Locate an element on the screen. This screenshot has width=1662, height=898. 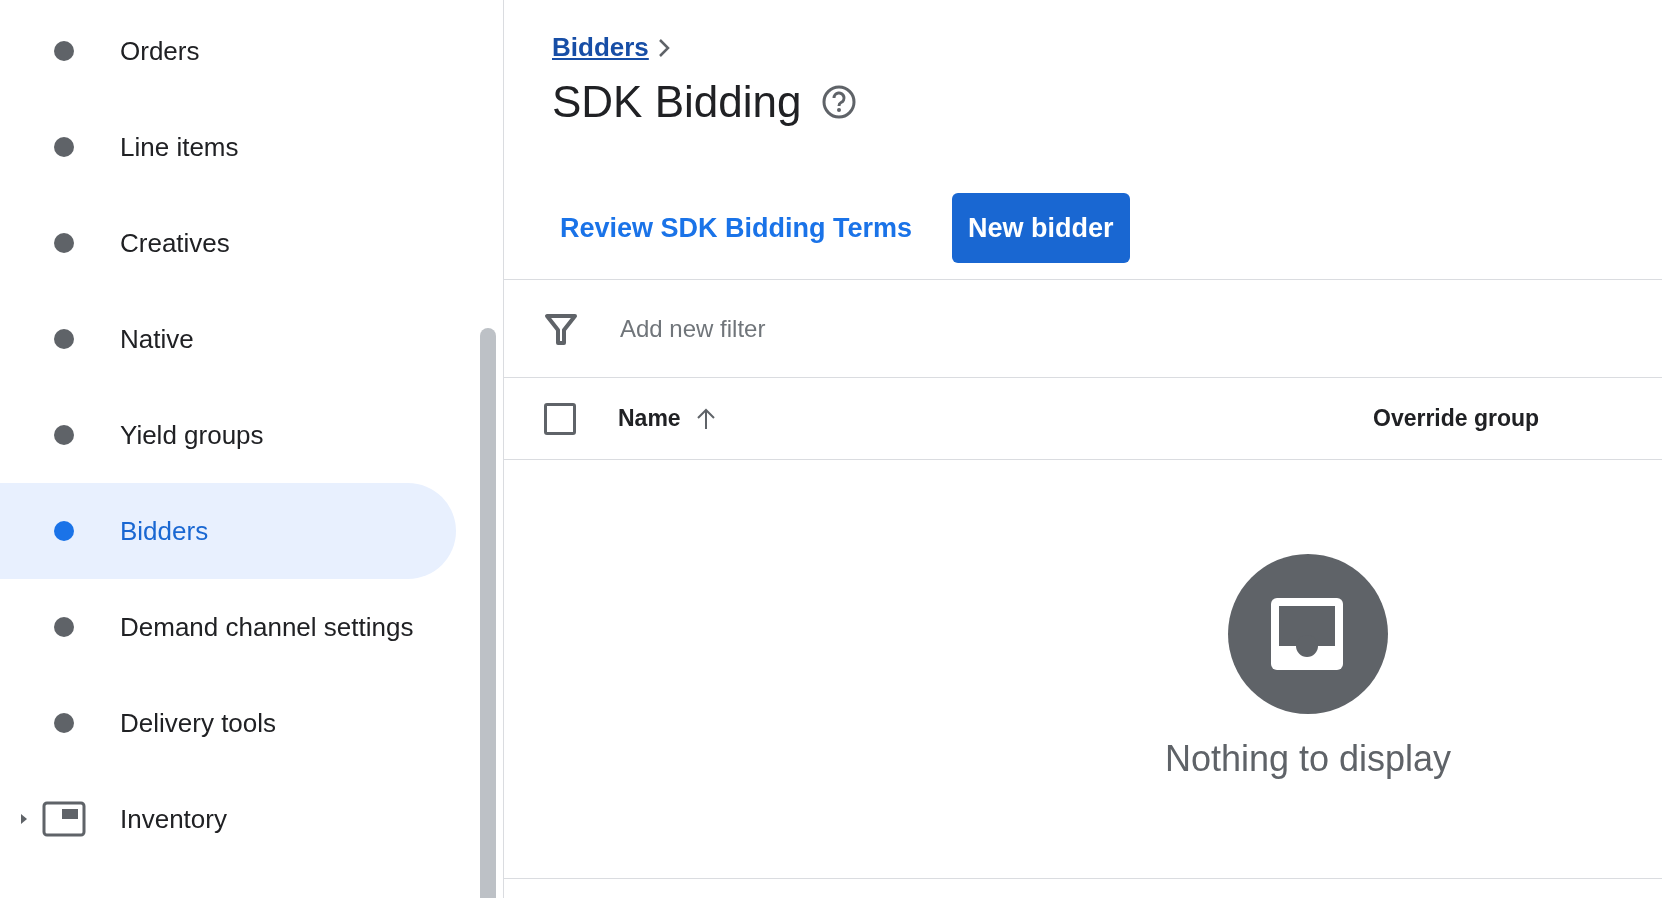
page-title: SDK Bidding is located at coordinates (677, 102).